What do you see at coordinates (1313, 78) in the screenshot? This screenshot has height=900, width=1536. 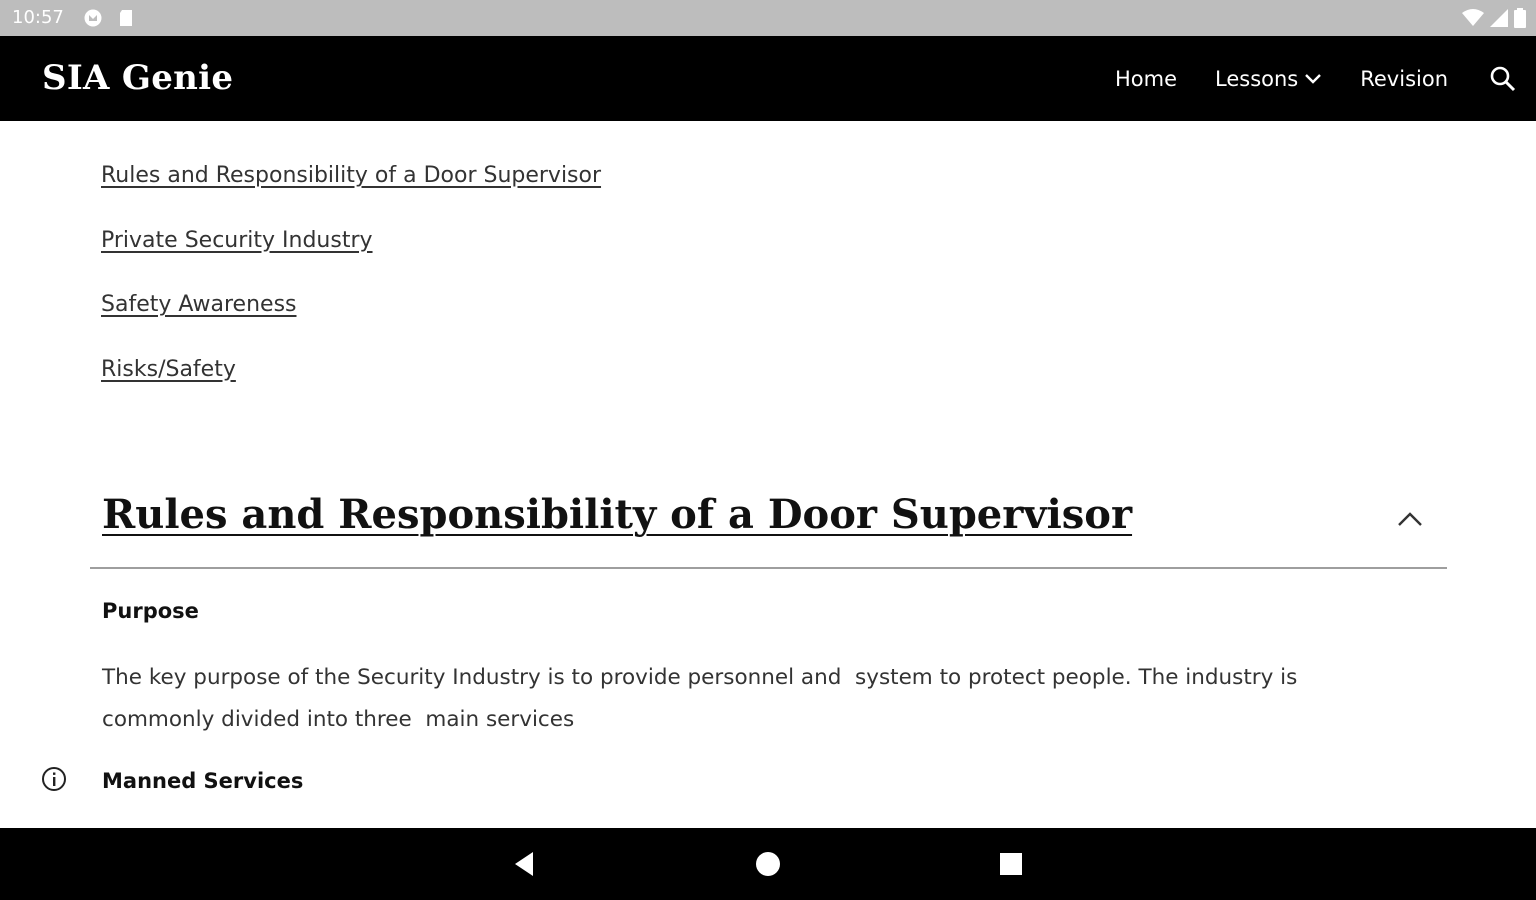 I see `chevron-down-icon` at bounding box center [1313, 78].